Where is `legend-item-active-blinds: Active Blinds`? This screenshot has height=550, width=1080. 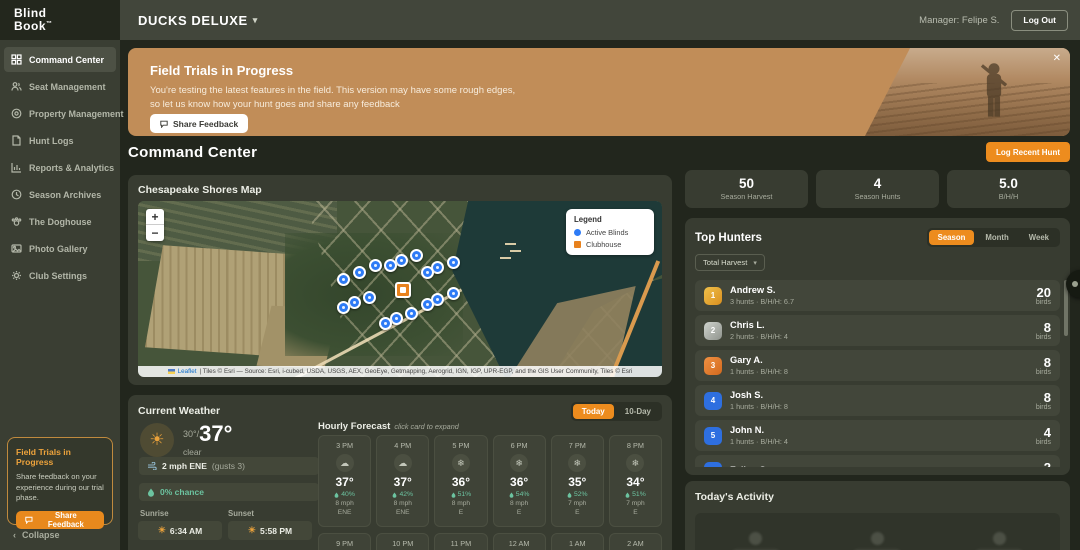 legend-item-active-blinds: Active Blinds is located at coordinates (610, 232).